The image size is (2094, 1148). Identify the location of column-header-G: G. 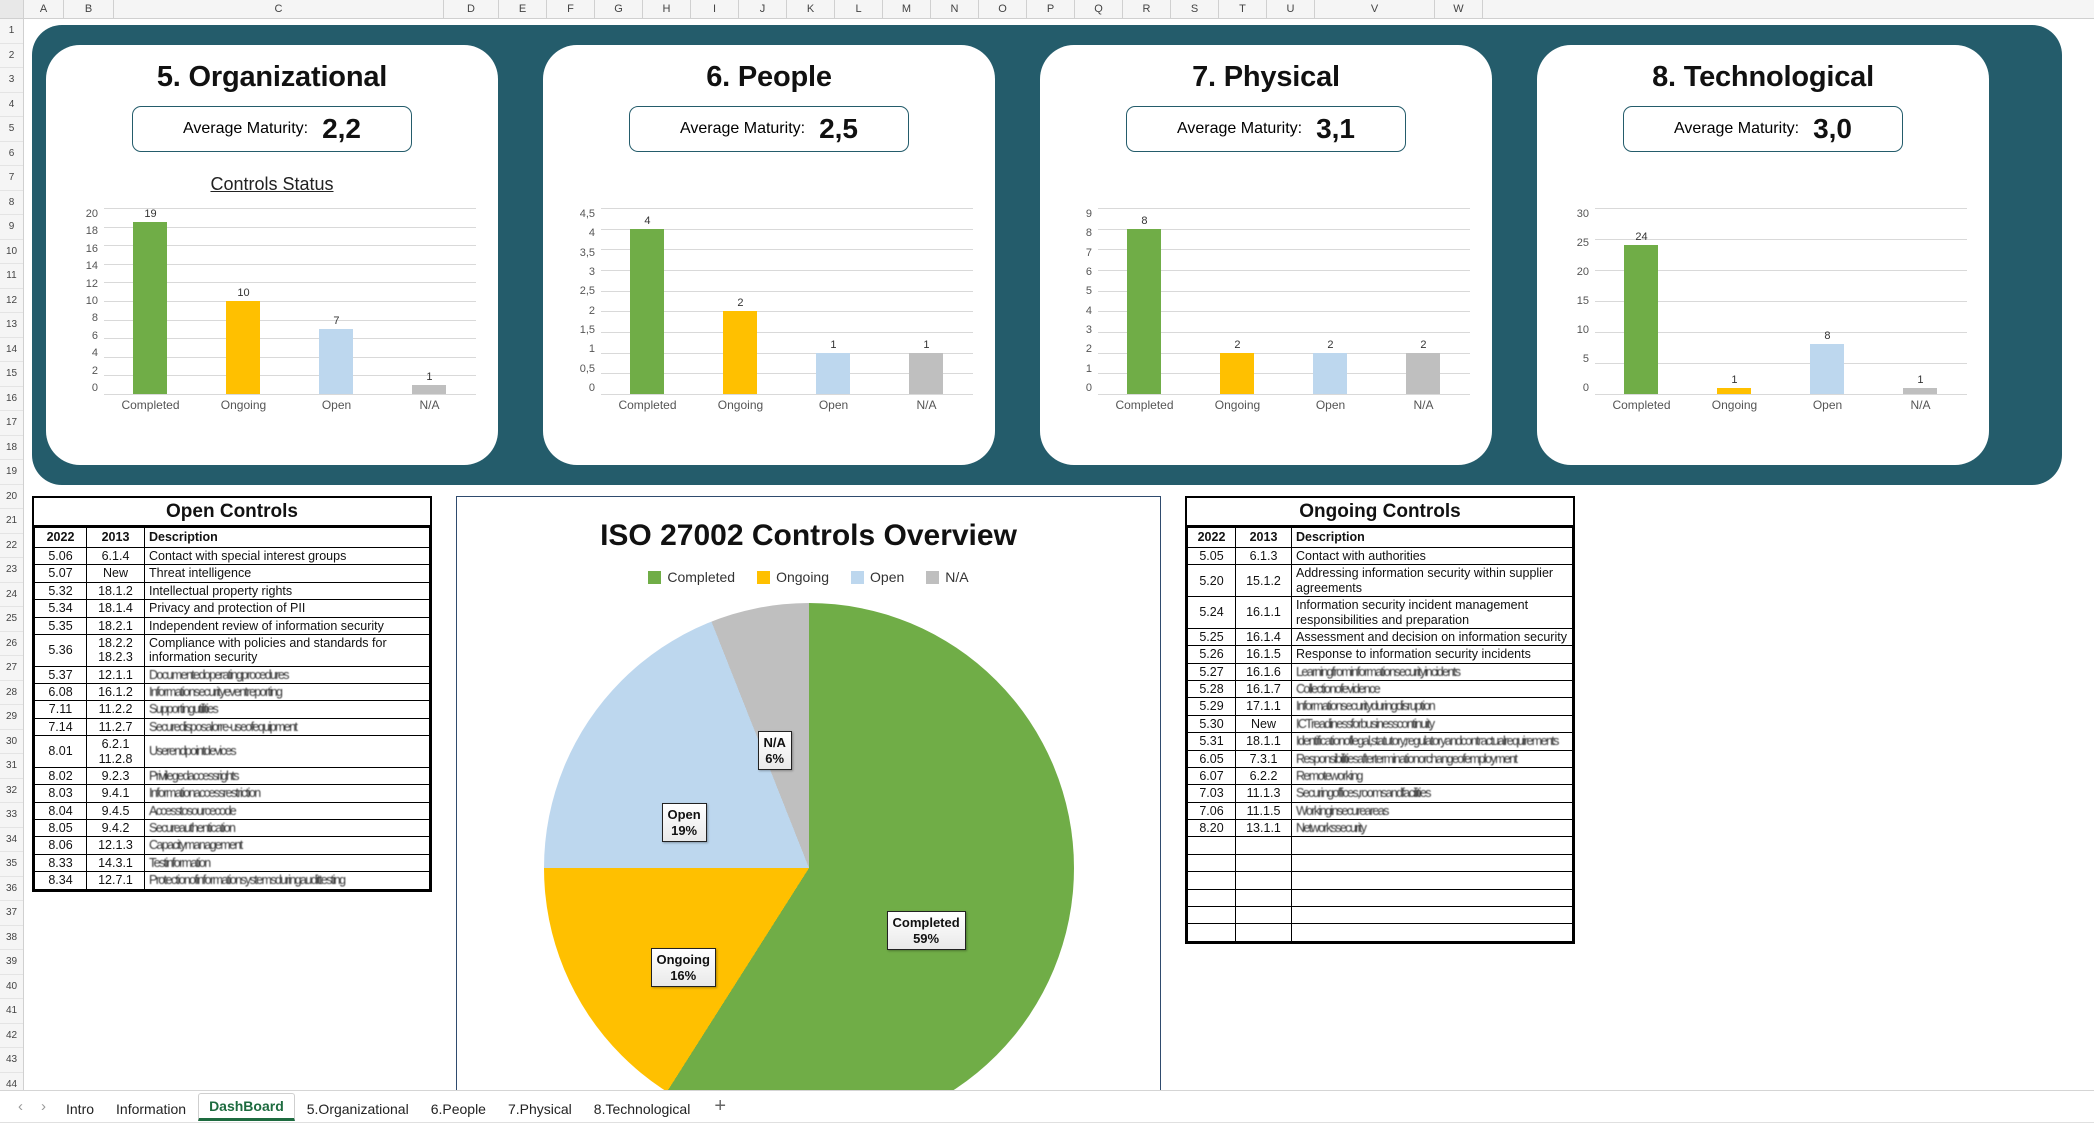
(619, 9).